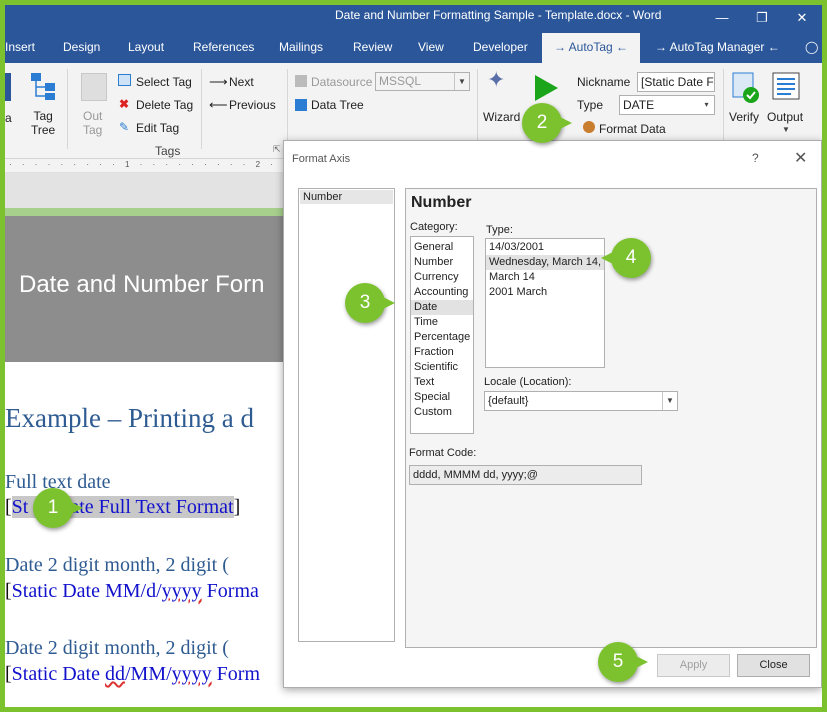  What do you see at coordinates (722, 19) in the screenshot?
I see `minimize-button: —` at bounding box center [722, 19].